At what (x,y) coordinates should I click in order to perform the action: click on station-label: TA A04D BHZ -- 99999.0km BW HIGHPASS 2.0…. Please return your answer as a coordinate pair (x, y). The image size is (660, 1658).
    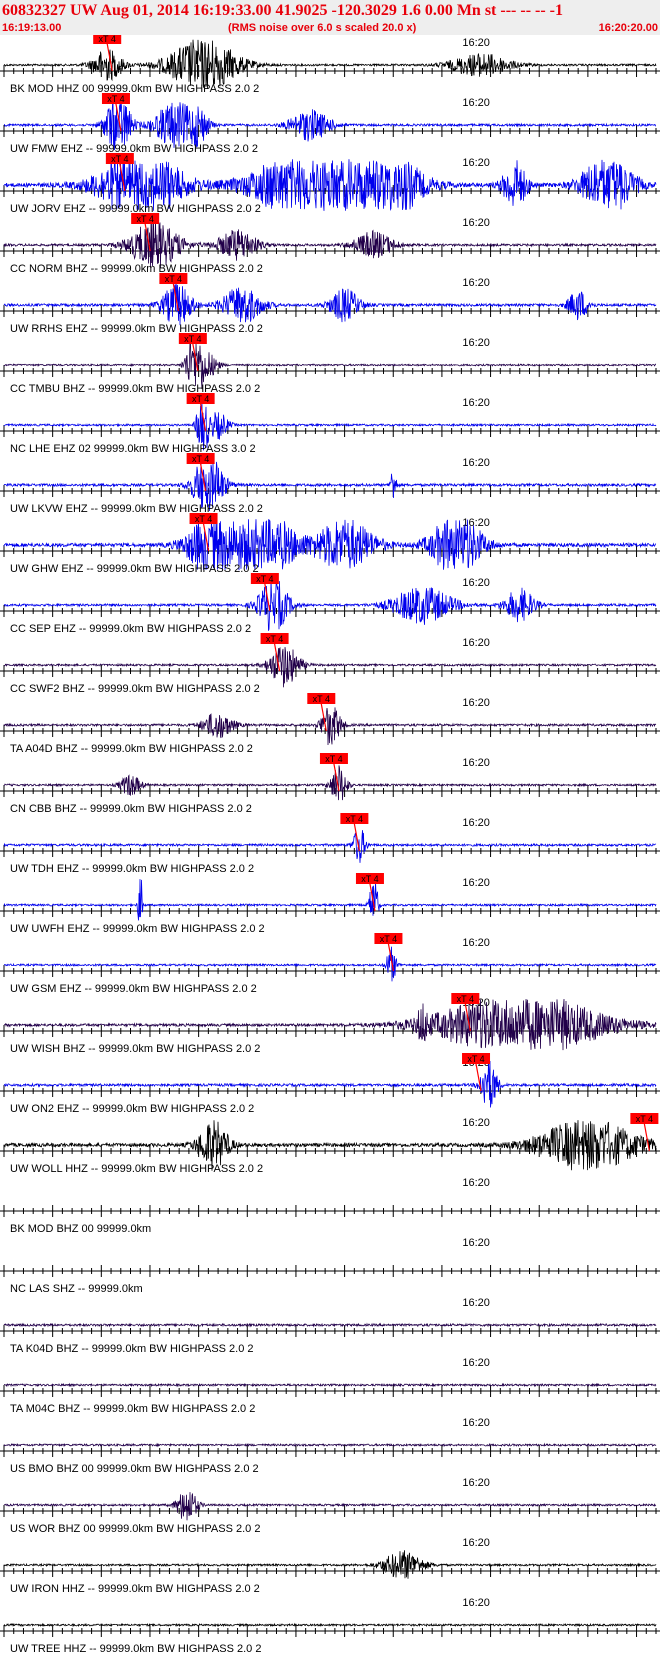
    Looking at the image, I should click on (131, 749).